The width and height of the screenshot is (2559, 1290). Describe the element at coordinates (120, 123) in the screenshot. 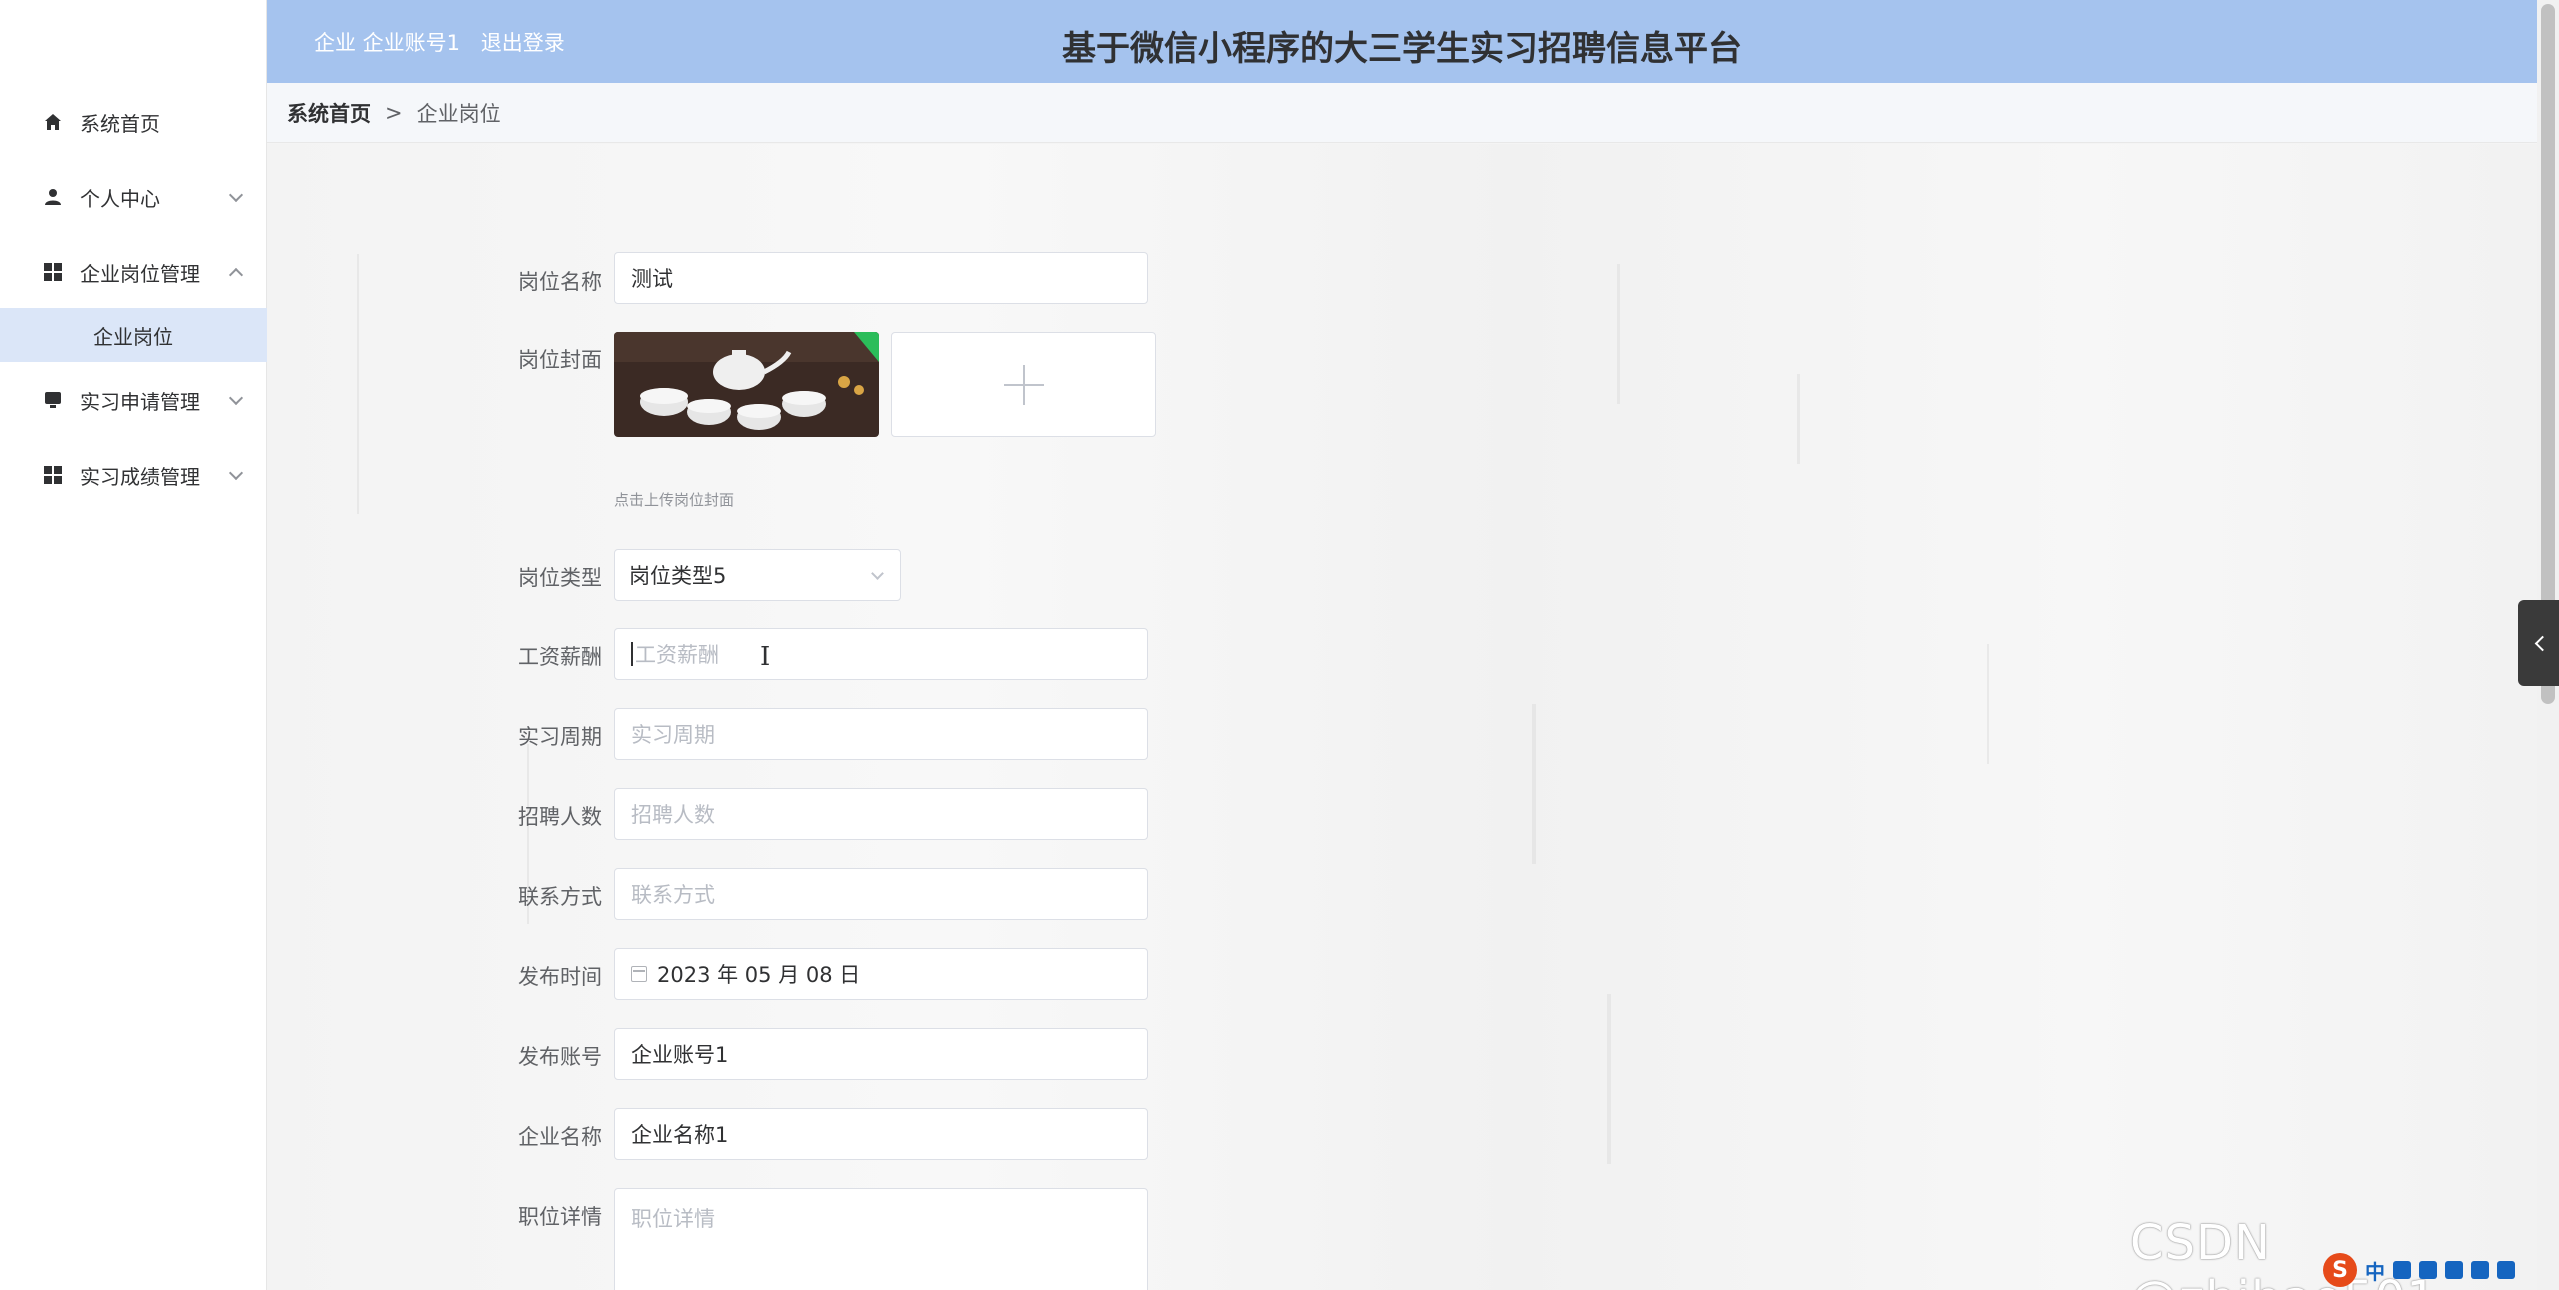

I see `sidebar-item-label: 系统首页` at that location.